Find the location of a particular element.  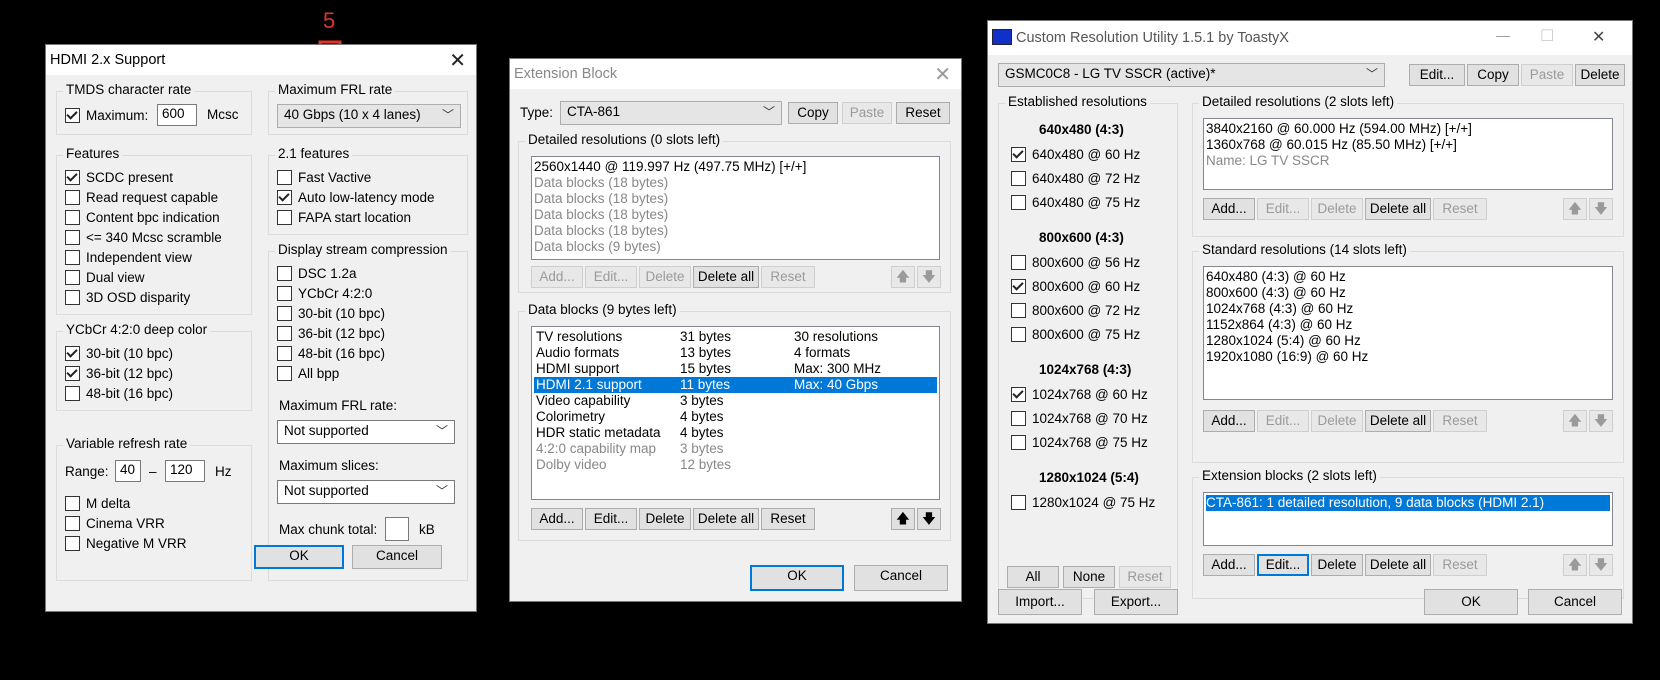

slices-select: Not supported ﹀ is located at coordinates (366, 492).